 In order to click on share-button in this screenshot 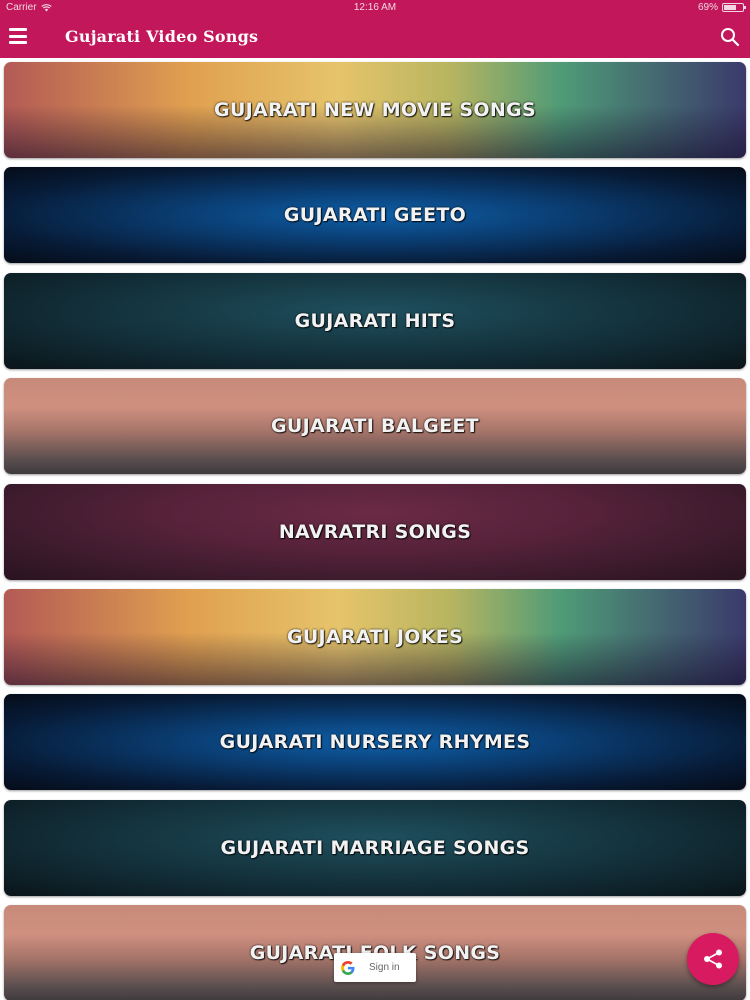, I will do `click(713, 959)`.